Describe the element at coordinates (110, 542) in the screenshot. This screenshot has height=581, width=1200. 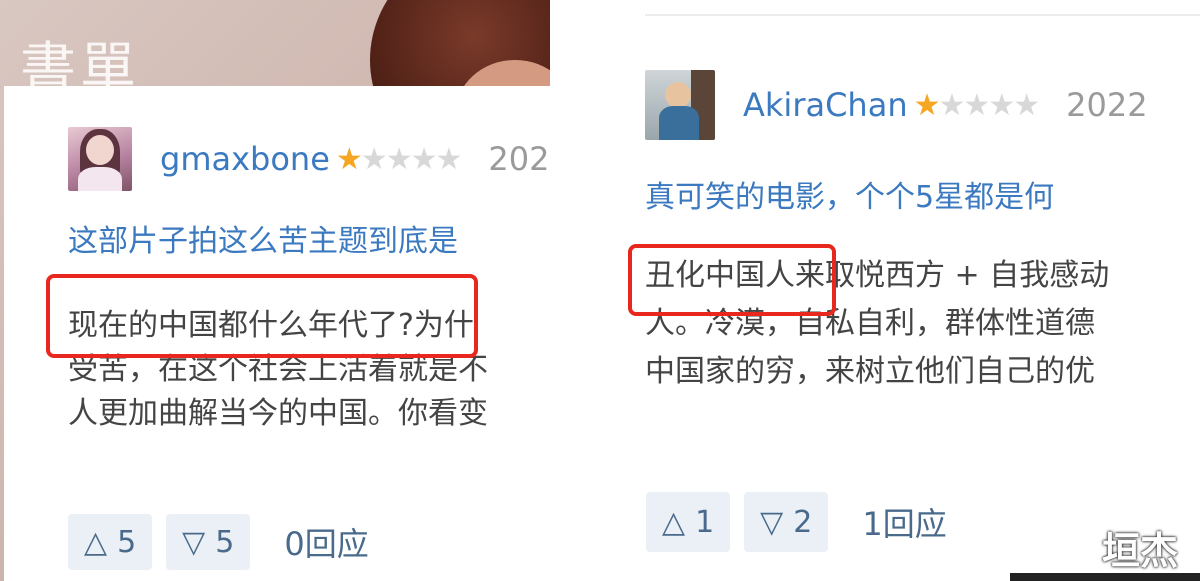
I see `upvote-button: △ 5` at that location.